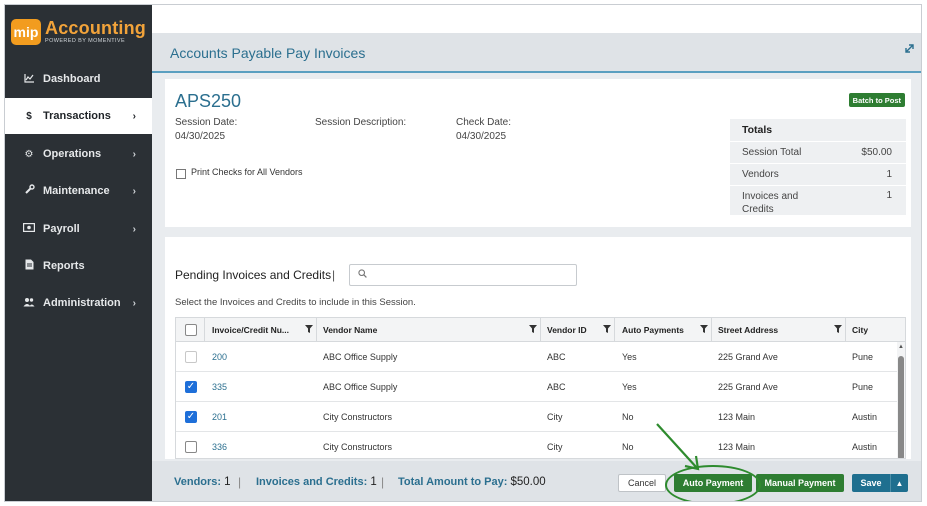 The width and height of the screenshot is (927, 506). I want to click on search-icon, so click(362, 275).